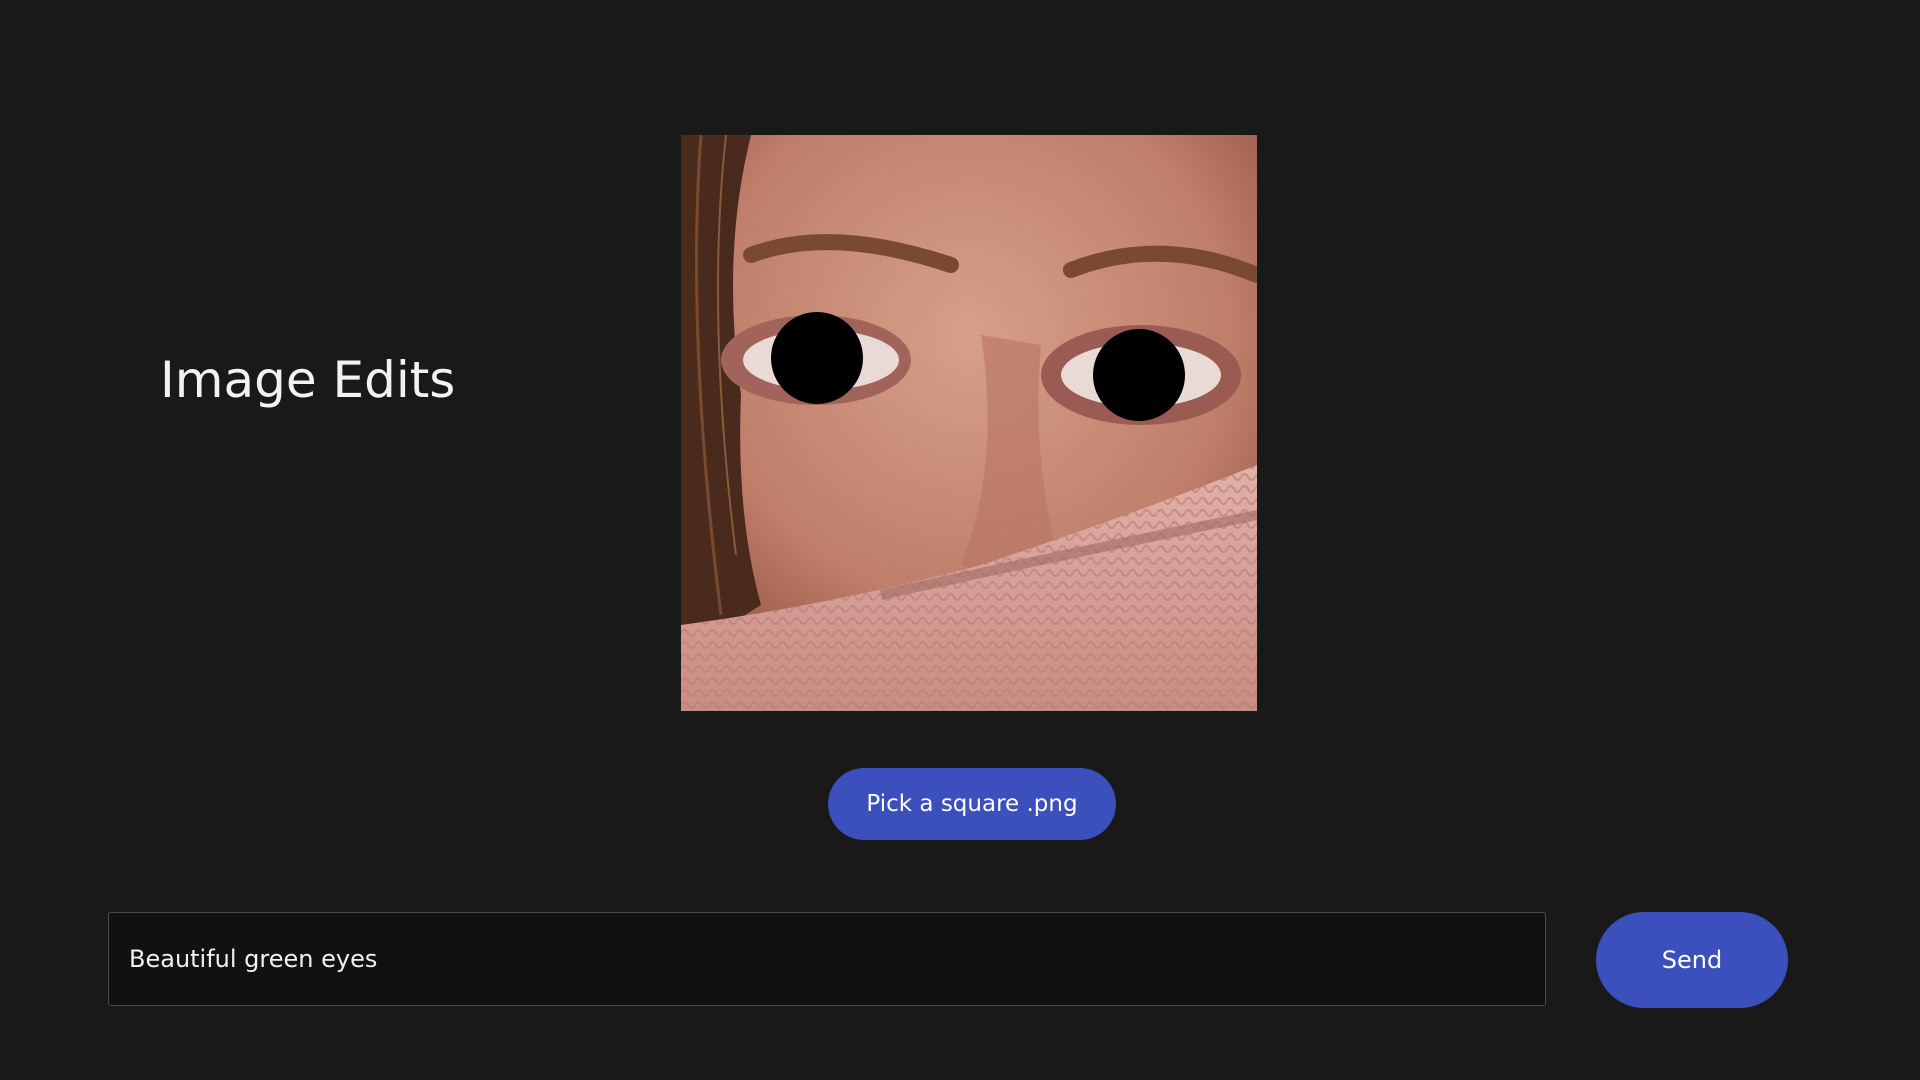 Image resolution: width=1920 pixels, height=1080 pixels. What do you see at coordinates (827, 959) in the screenshot?
I see `prompt-input` at bounding box center [827, 959].